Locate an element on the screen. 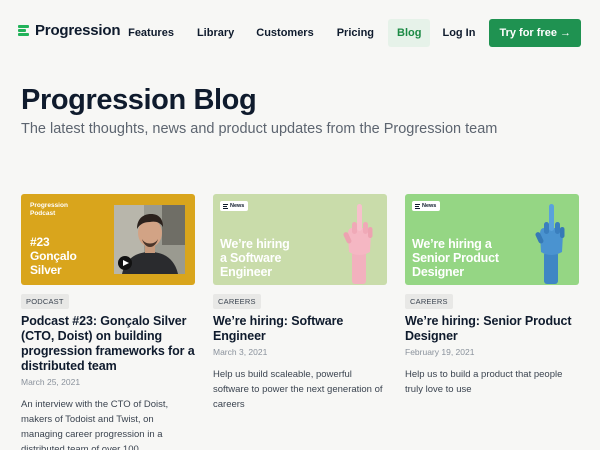 This screenshot has height=450, width=600. podcast-label-line: Progression is located at coordinates (49, 205).